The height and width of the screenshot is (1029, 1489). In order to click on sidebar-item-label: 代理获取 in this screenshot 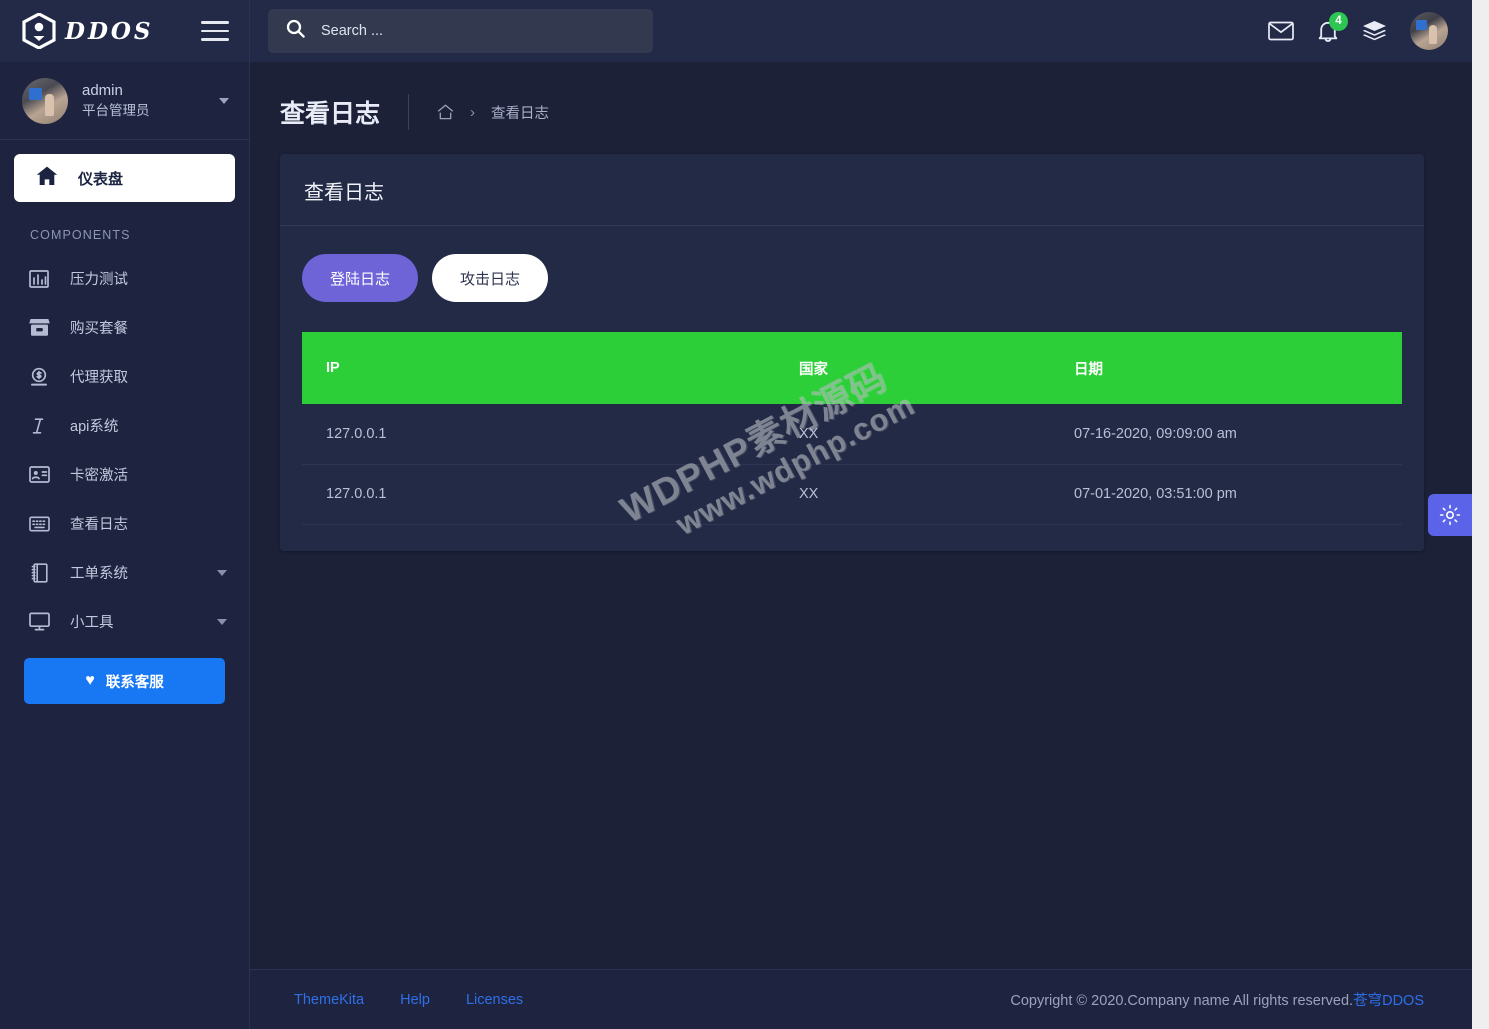, I will do `click(99, 378)`.